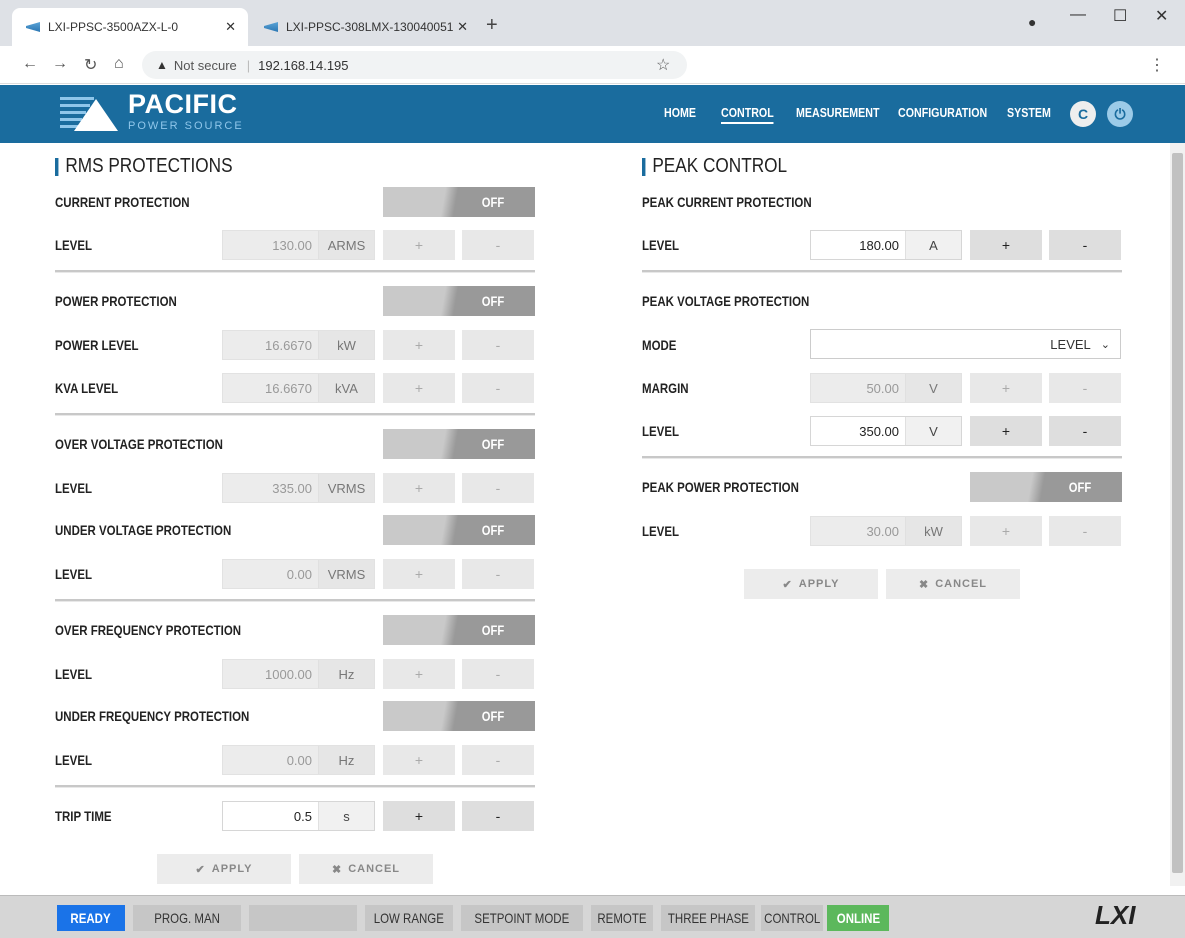  What do you see at coordinates (346, 674) in the screenshot?
I see `field-unit: Hz` at bounding box center [346, 674].